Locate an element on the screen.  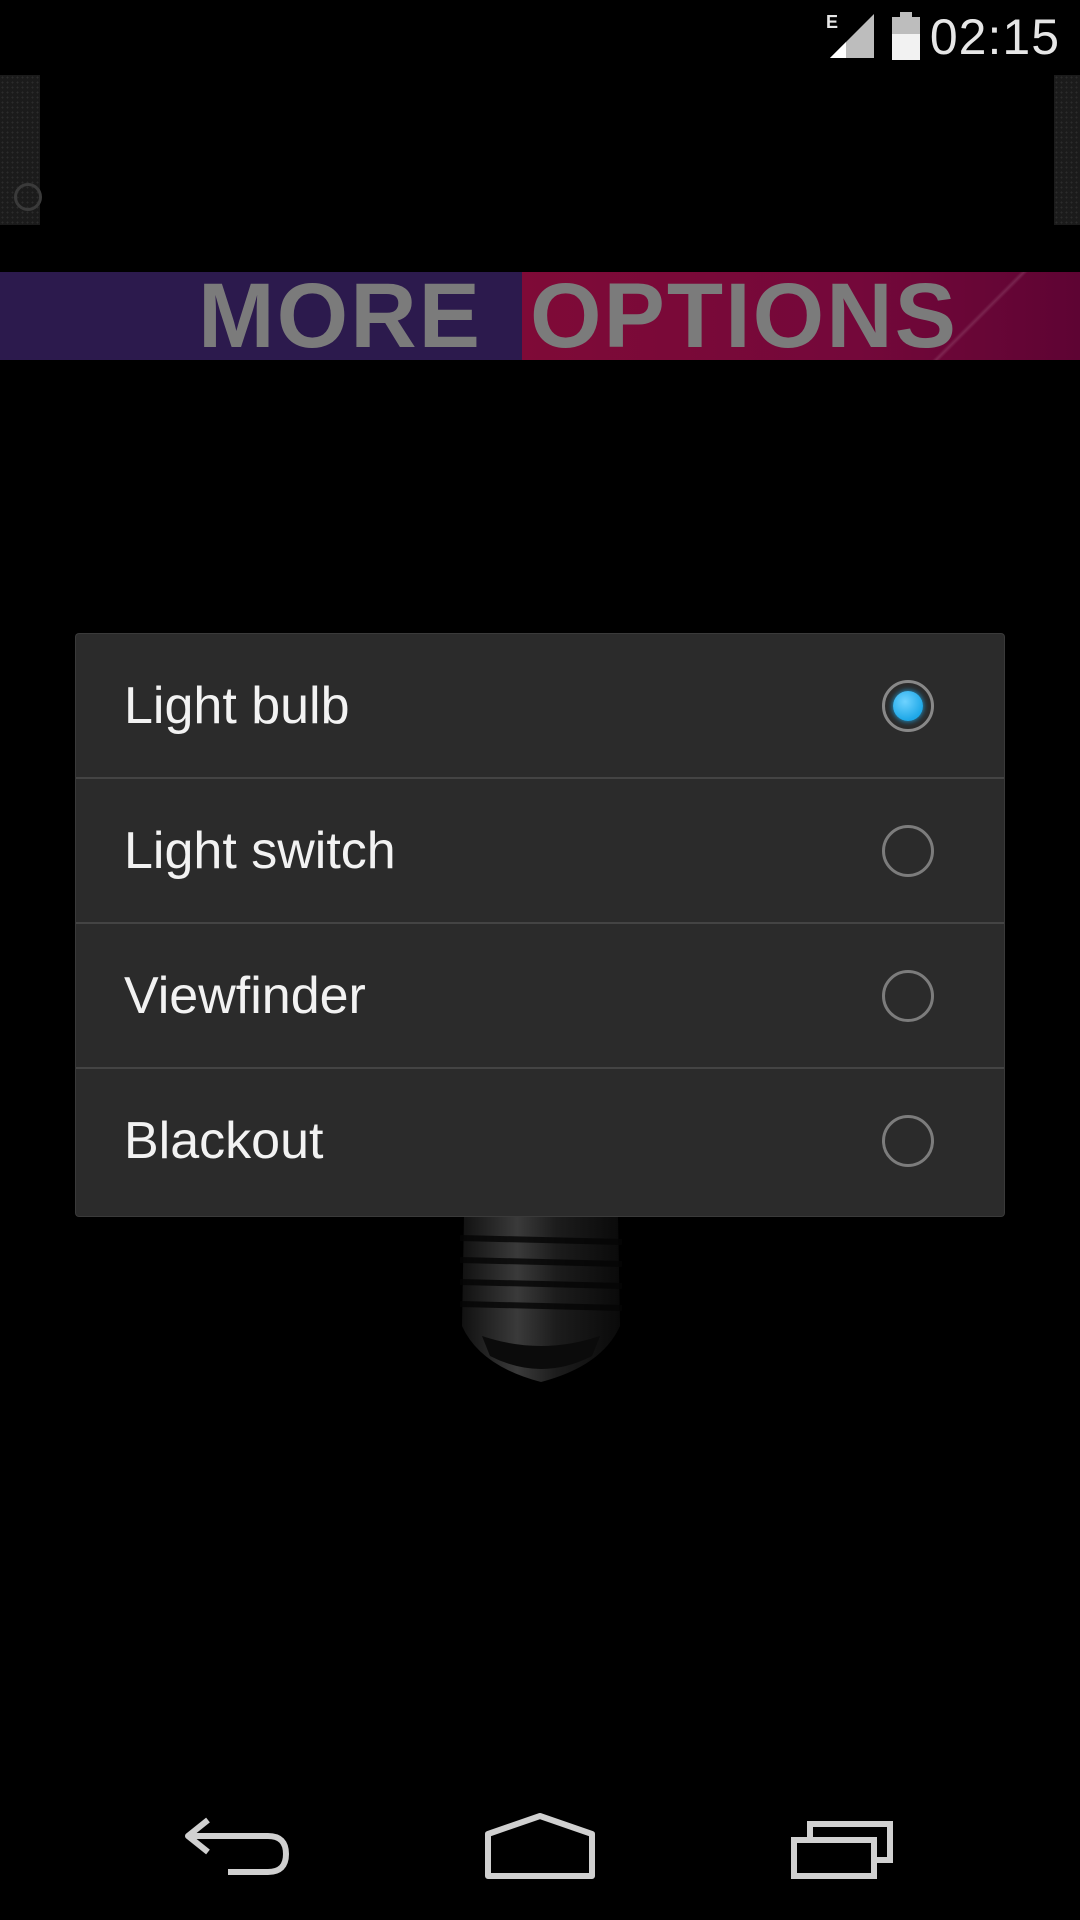
option-label: Blackout is located at coordinates (224, 1141).